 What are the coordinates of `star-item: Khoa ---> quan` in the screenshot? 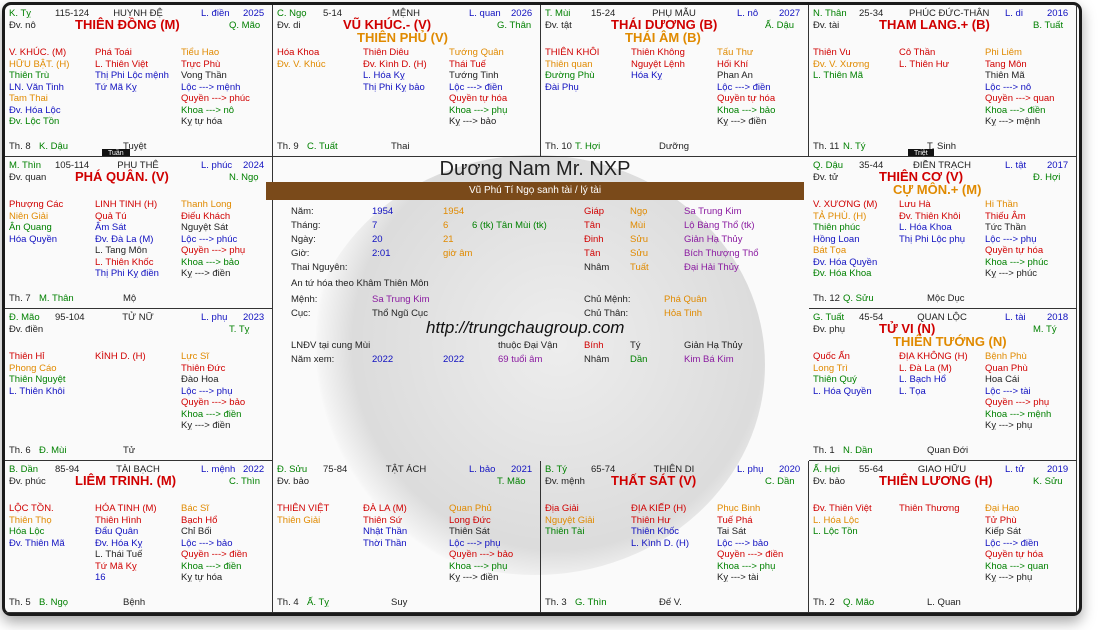 It's located at (1017, 566).